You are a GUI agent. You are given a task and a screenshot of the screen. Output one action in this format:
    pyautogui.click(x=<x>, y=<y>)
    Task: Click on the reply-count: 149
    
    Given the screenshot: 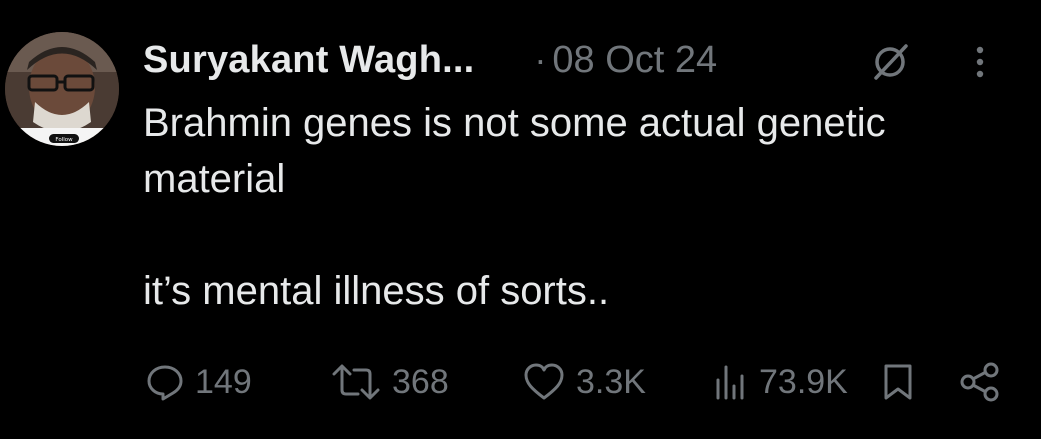 What is the action you would take?
    pyautogui.click(x=223, y=381)
    